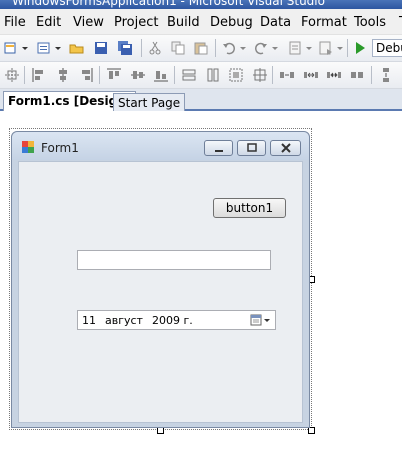 This screenshot has width=402, height=451. What do you see at coordinates (89, 320) in the screenshot?
I see `date-day: 11` at bounding box center [89, 320].